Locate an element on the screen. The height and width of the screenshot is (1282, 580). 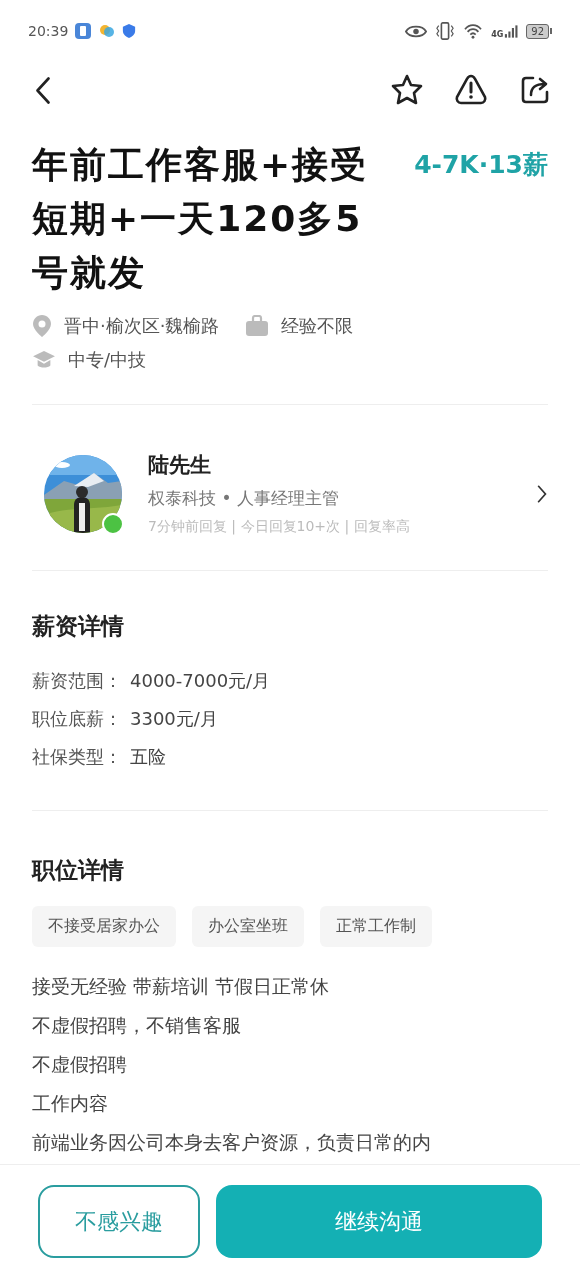
description-line: 前端业务因公司本身去客户资源，负责日常的内 is located at coordinates (232, 1142).